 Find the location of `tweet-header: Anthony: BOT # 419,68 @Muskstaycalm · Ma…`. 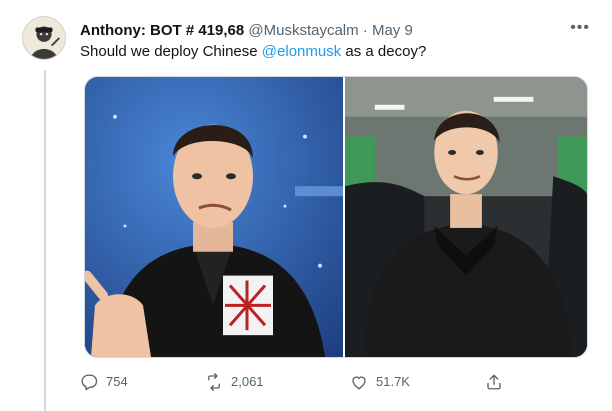

tweet-header: Anthony: BOT # 419,68 @Muskstaycalm · Ma… is located at coordinates (326, 31).